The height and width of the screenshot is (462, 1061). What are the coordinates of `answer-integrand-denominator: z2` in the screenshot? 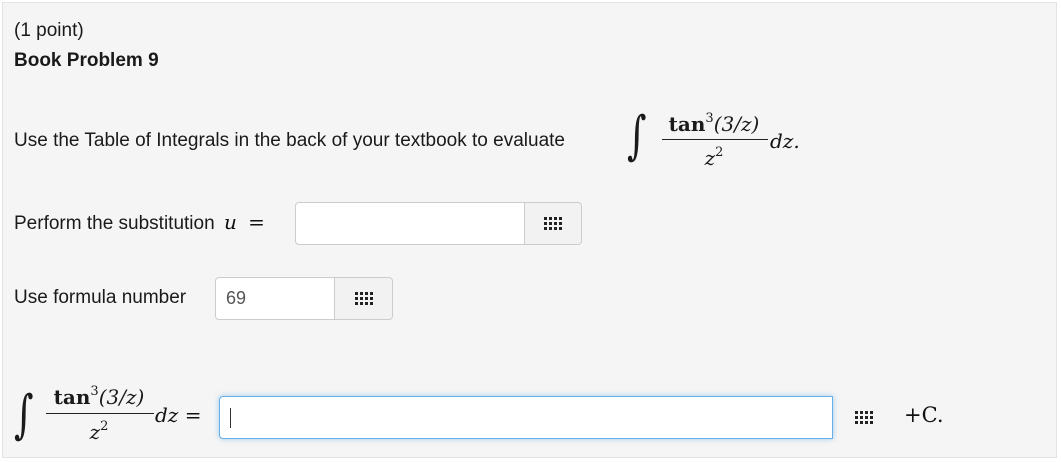 It's located at (99, 431).